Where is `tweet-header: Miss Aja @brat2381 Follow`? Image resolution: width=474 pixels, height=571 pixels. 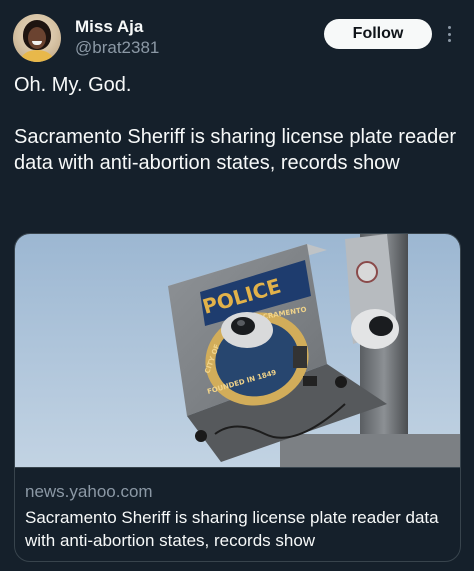
tweet-header: Miss Aja @brat2381 Follow is located at coordinates (237, 39).